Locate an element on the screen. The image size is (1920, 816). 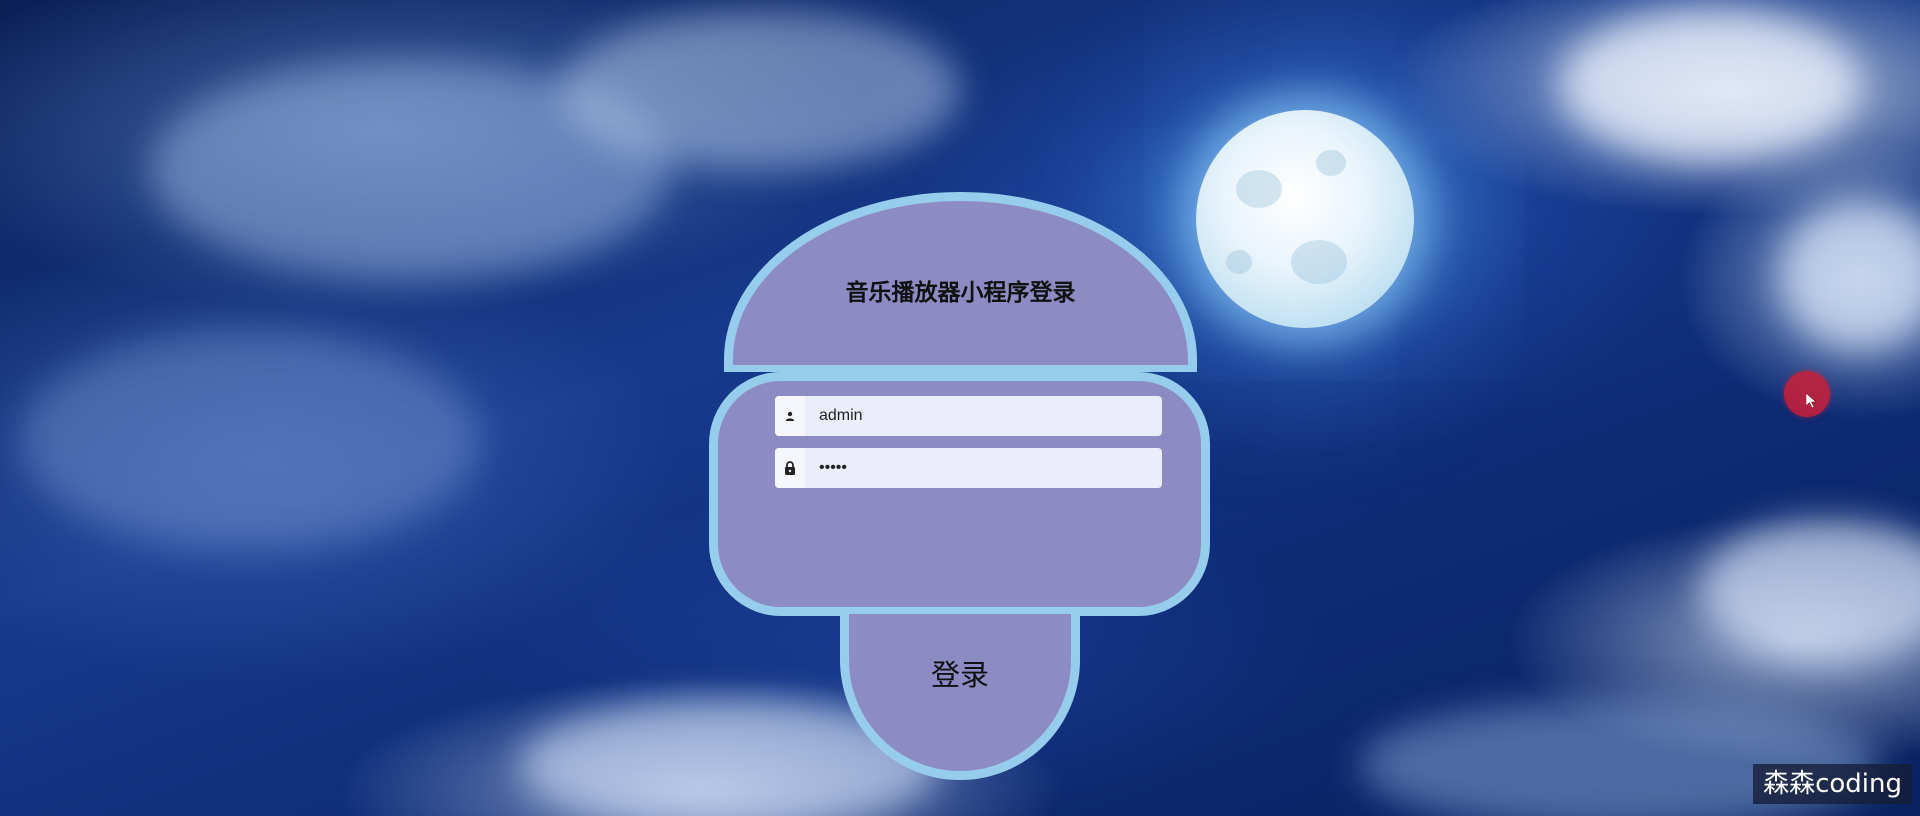
login-title: 音乐播放器小程序登录 is located at coordinates (960, 293).